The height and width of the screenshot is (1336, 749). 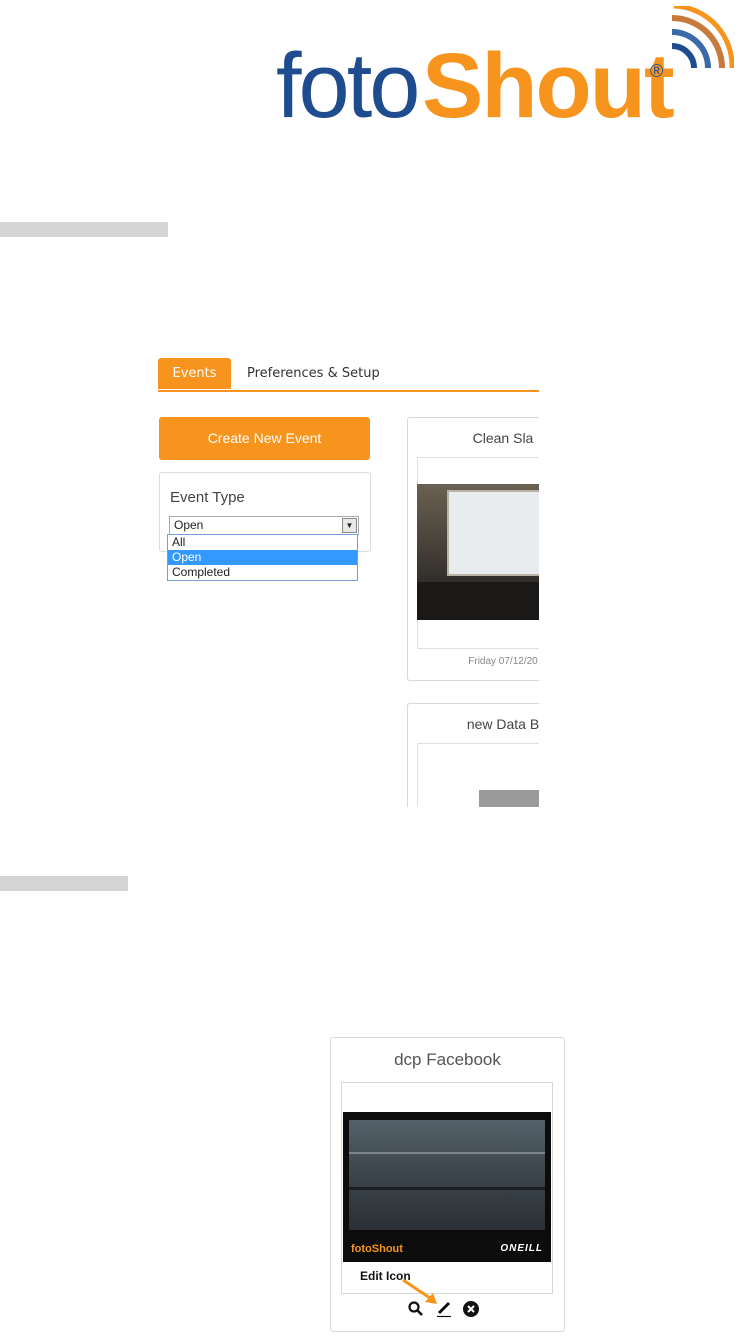 I want to click on tab-events: Events, so click(x=194, y=373).